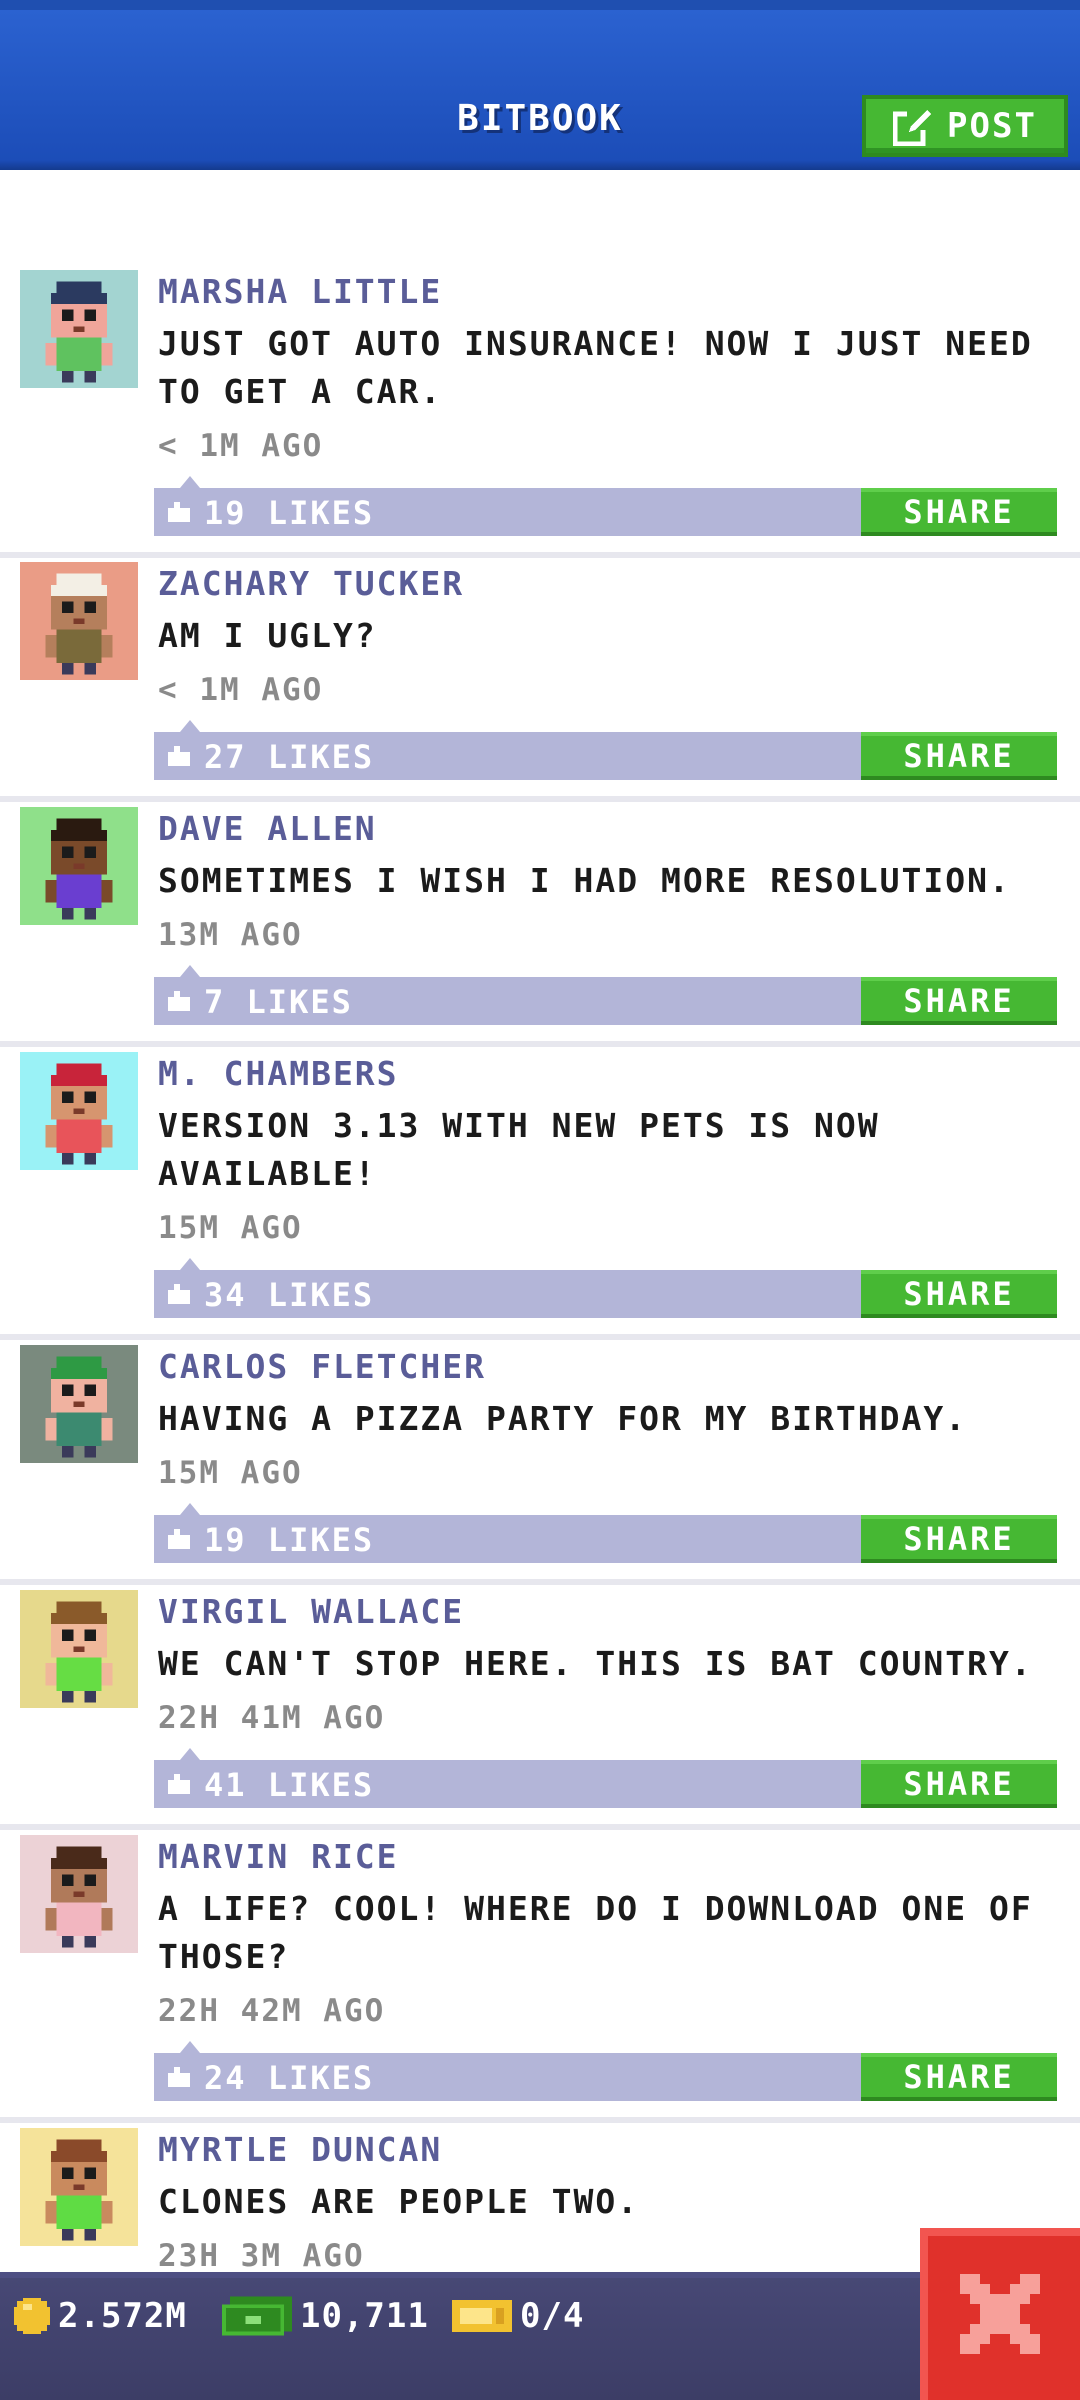  Describe the element at coordinates (540, 85) in the screenshot. I see `app-header: BITBOOK POST` at that location.